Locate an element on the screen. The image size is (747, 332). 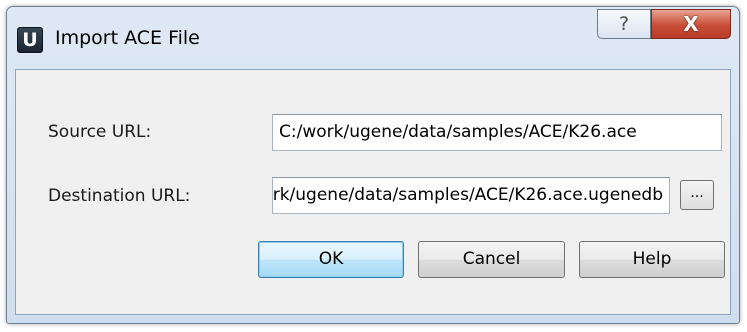
destination-url-label: Destination URL: is located at coordinates (119, 196).